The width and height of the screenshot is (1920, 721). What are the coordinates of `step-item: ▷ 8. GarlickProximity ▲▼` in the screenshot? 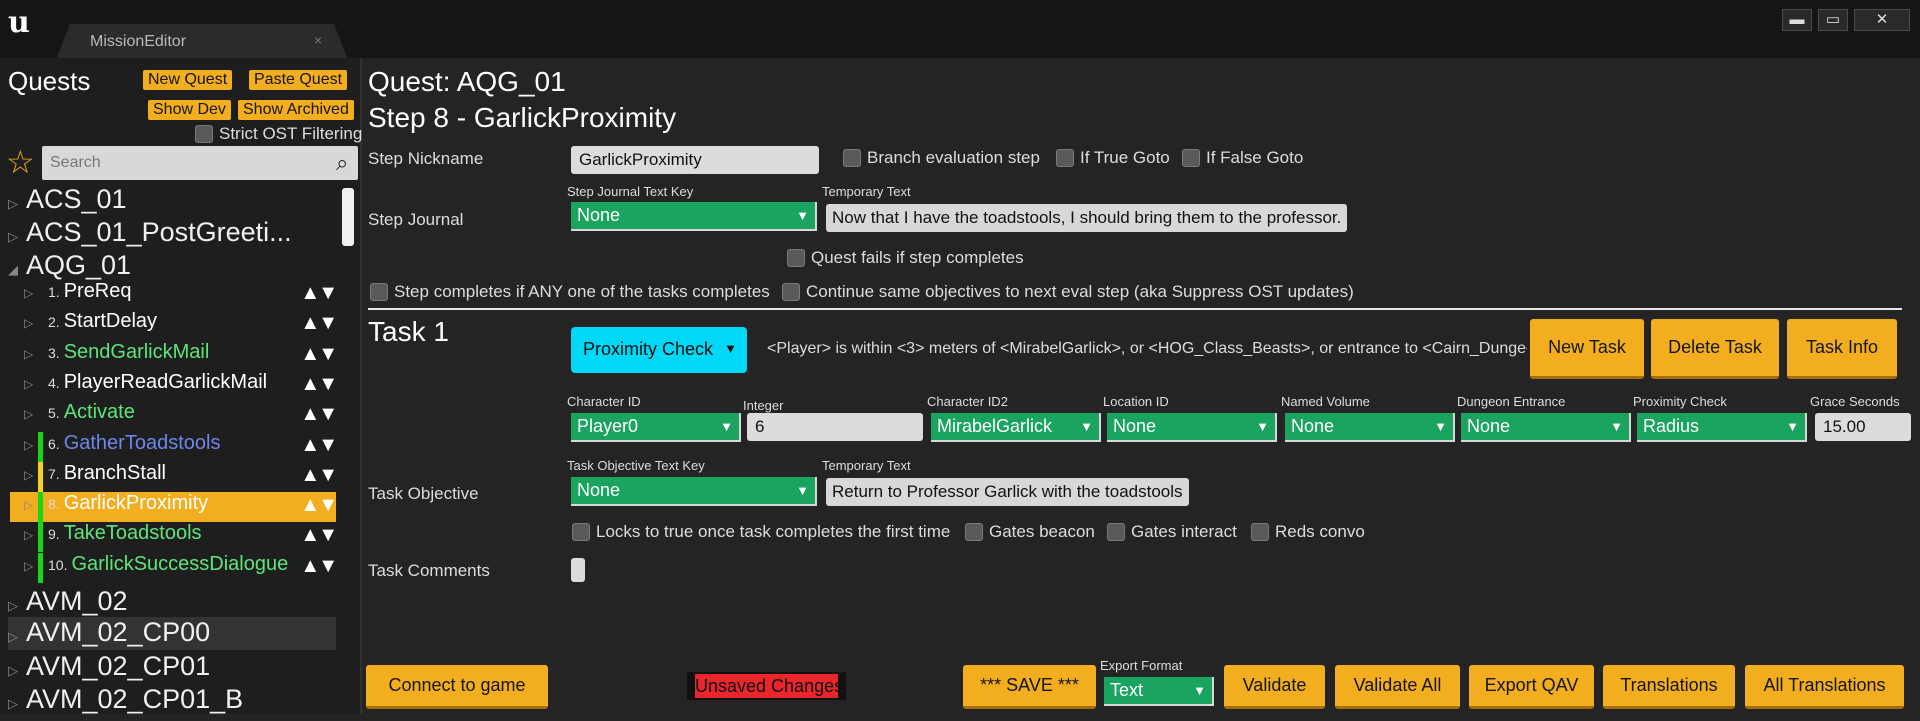 It's located at (174, 507).